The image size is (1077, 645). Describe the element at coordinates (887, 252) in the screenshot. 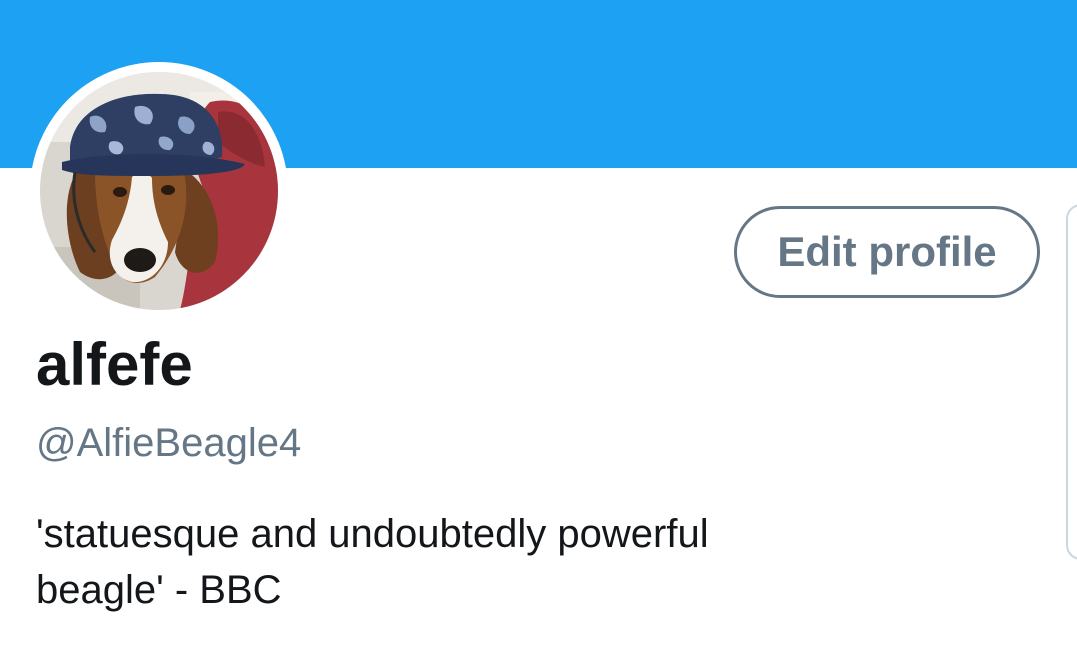

I see `edit-profile-button: Edit profile` at that location.